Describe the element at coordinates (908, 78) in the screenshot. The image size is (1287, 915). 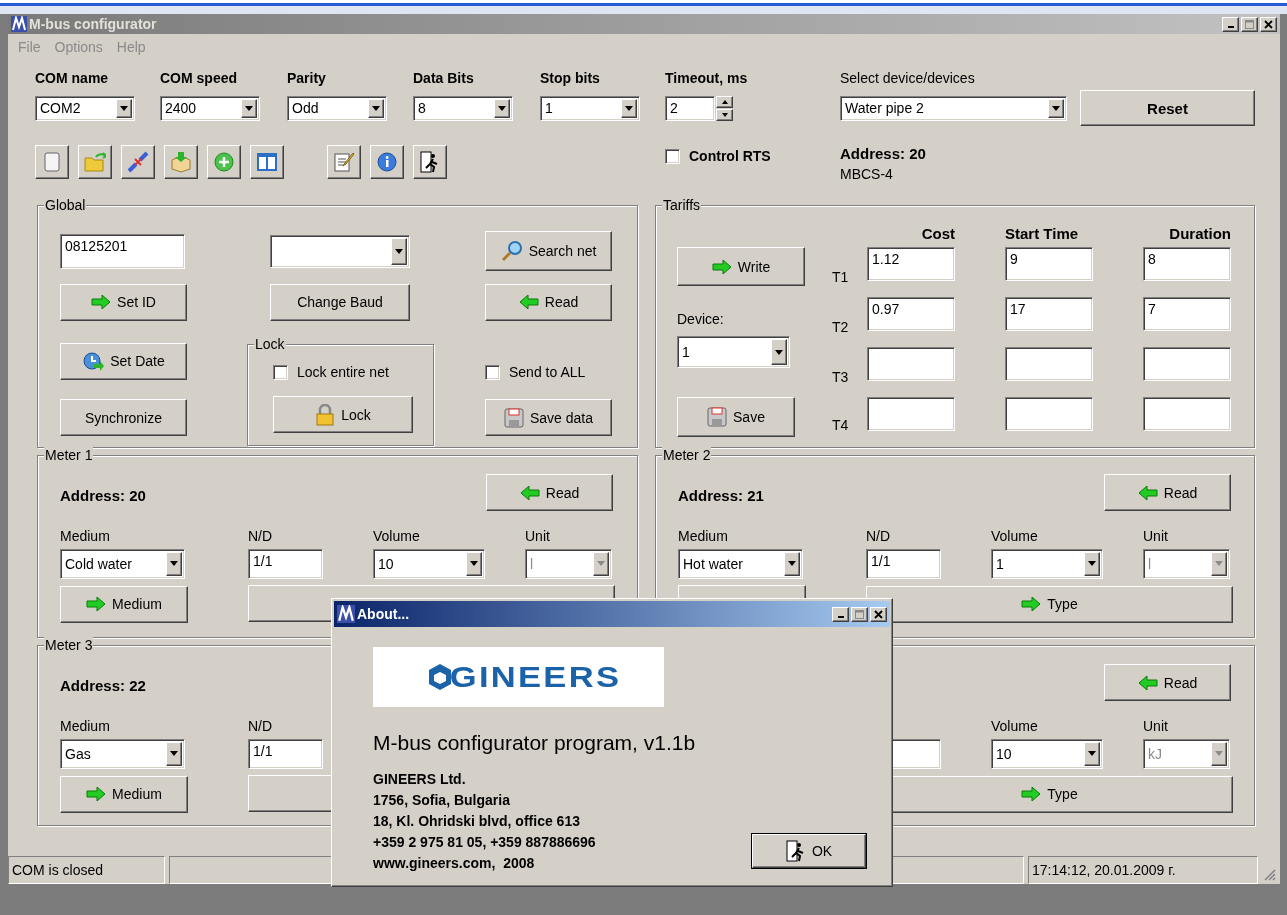
I see `setting-label: Select device/devices` at that location.